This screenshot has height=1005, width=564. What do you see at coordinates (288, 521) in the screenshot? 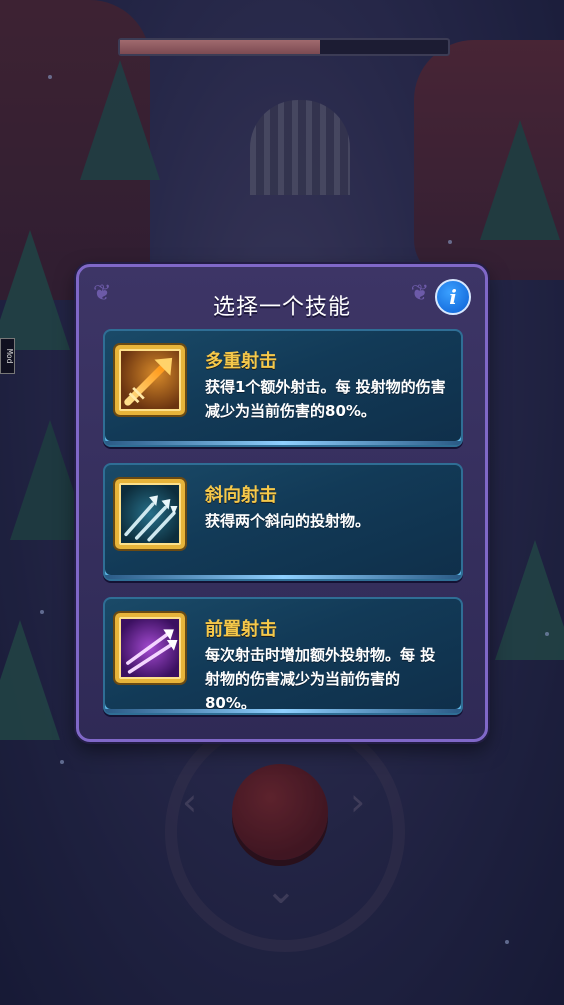
I see `skill-description: 获得两个斜向的投射物。` at bounding box center [288, 521].